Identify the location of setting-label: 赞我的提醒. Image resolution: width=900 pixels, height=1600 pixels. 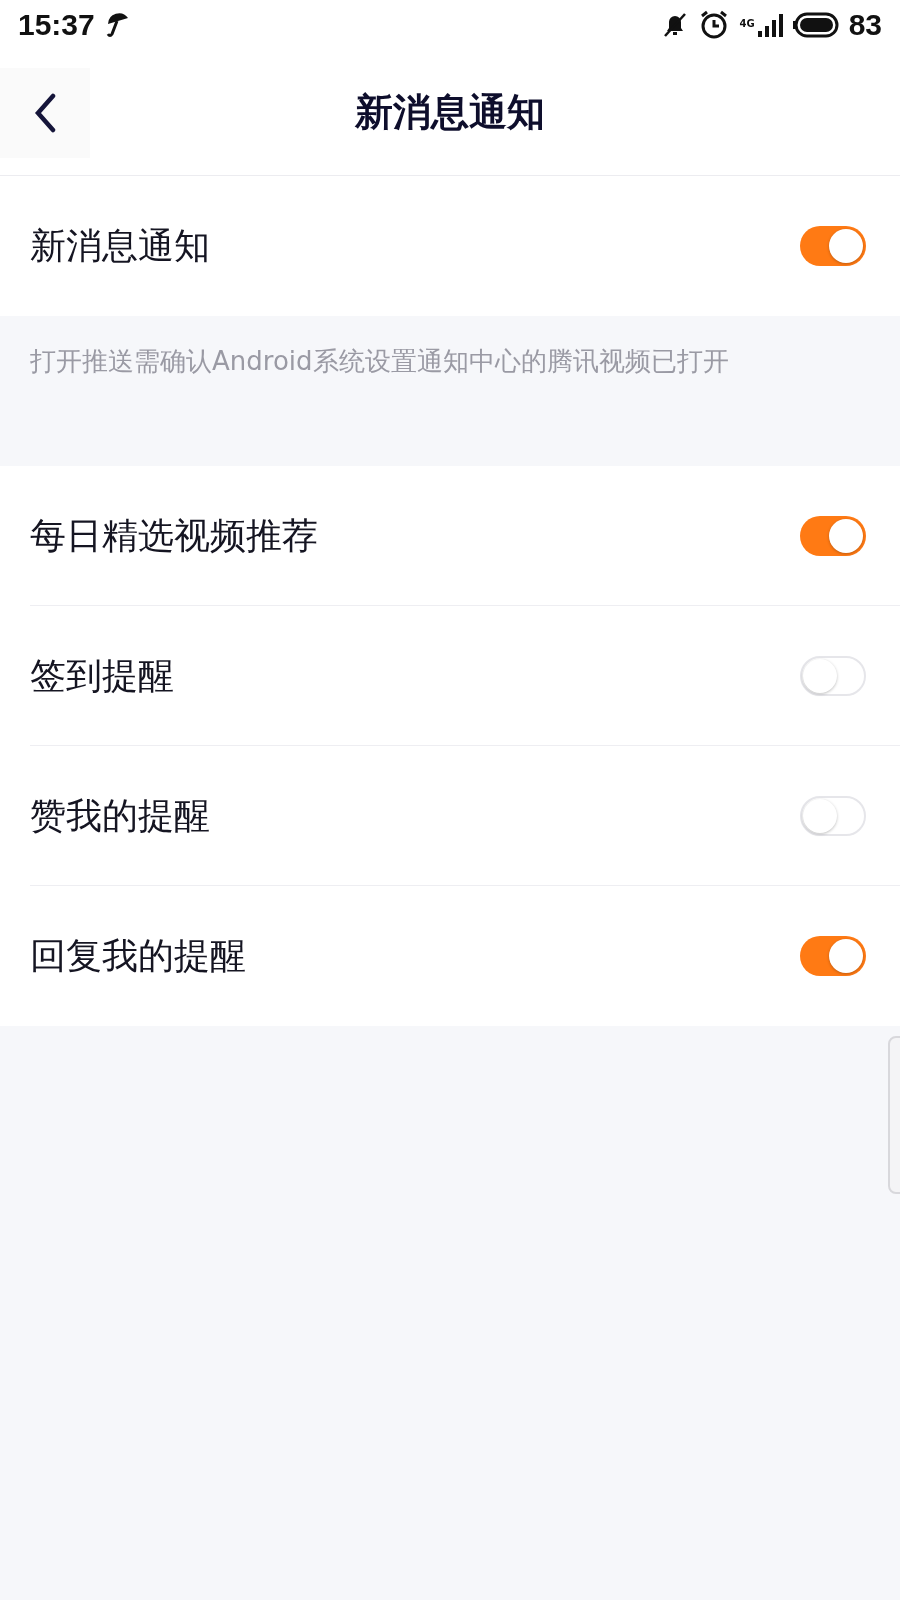
(120, 815).